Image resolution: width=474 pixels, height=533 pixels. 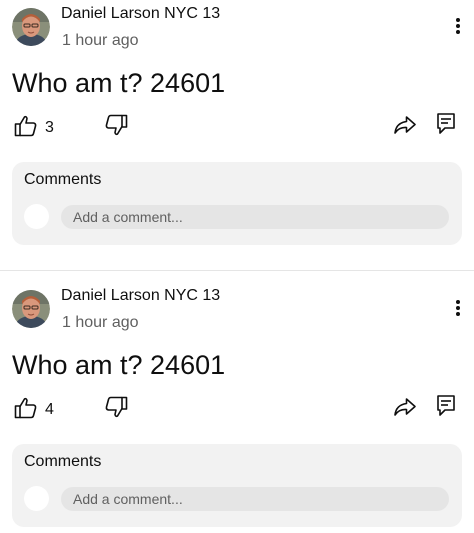 I want to click on like-count: 4, so click(x=49, y=409).